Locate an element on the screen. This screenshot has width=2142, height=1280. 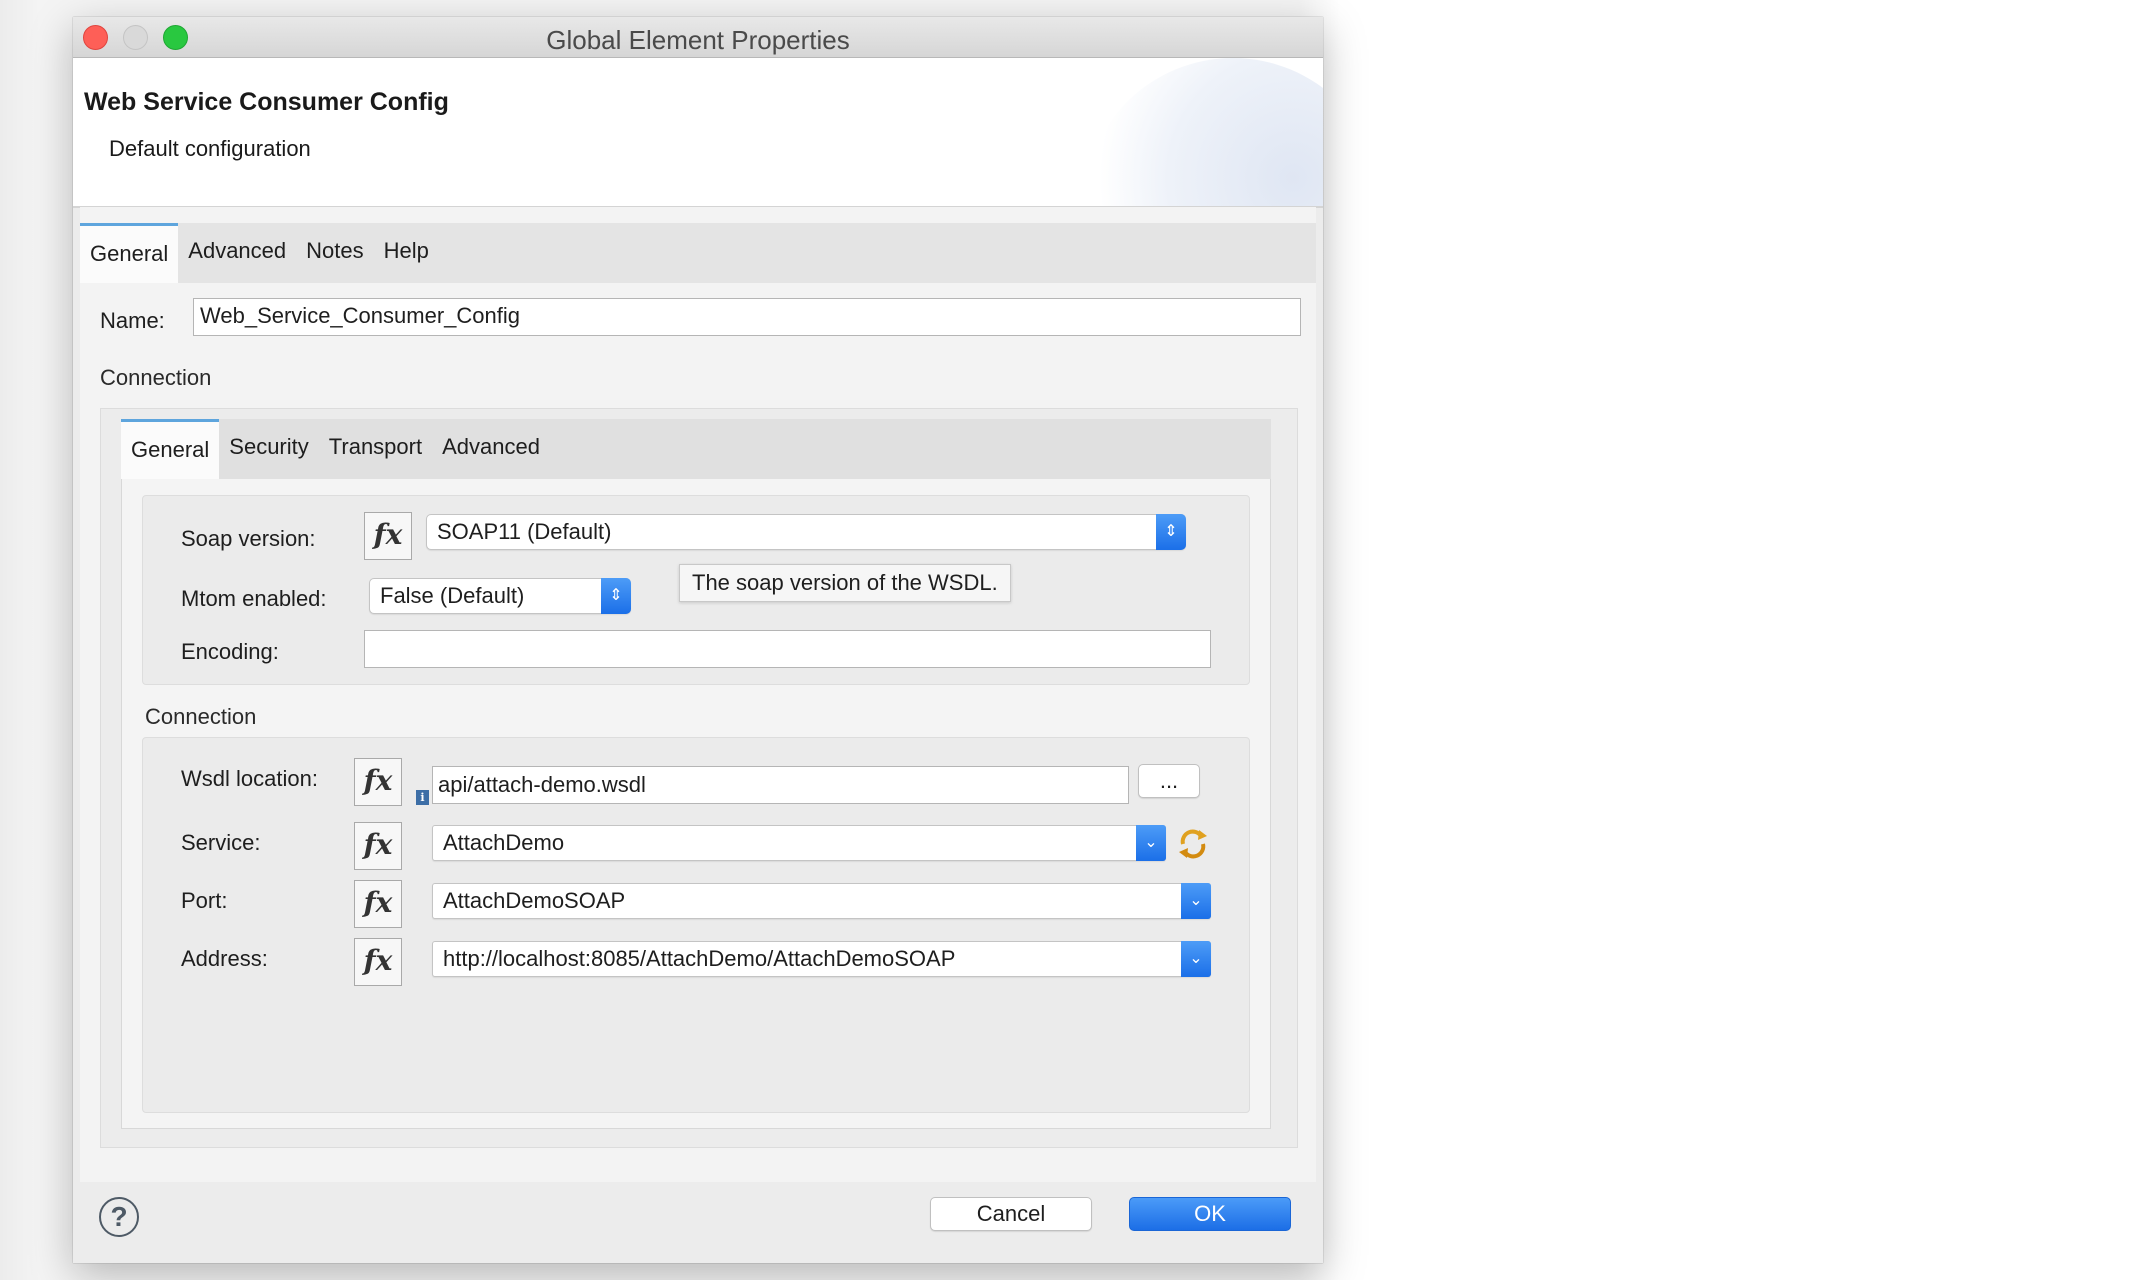
connection-tabs: General Security Transport Advanced is located at coordinates (335, 449).